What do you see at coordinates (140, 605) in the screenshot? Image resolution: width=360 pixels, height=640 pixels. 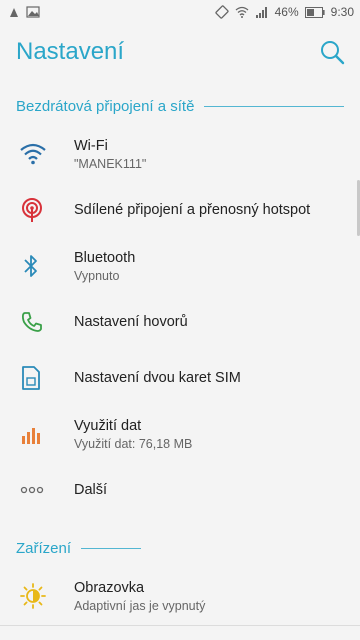 I see `item-summary: Adaptivní jas je vypnutý` at bounding box center [140, 605].